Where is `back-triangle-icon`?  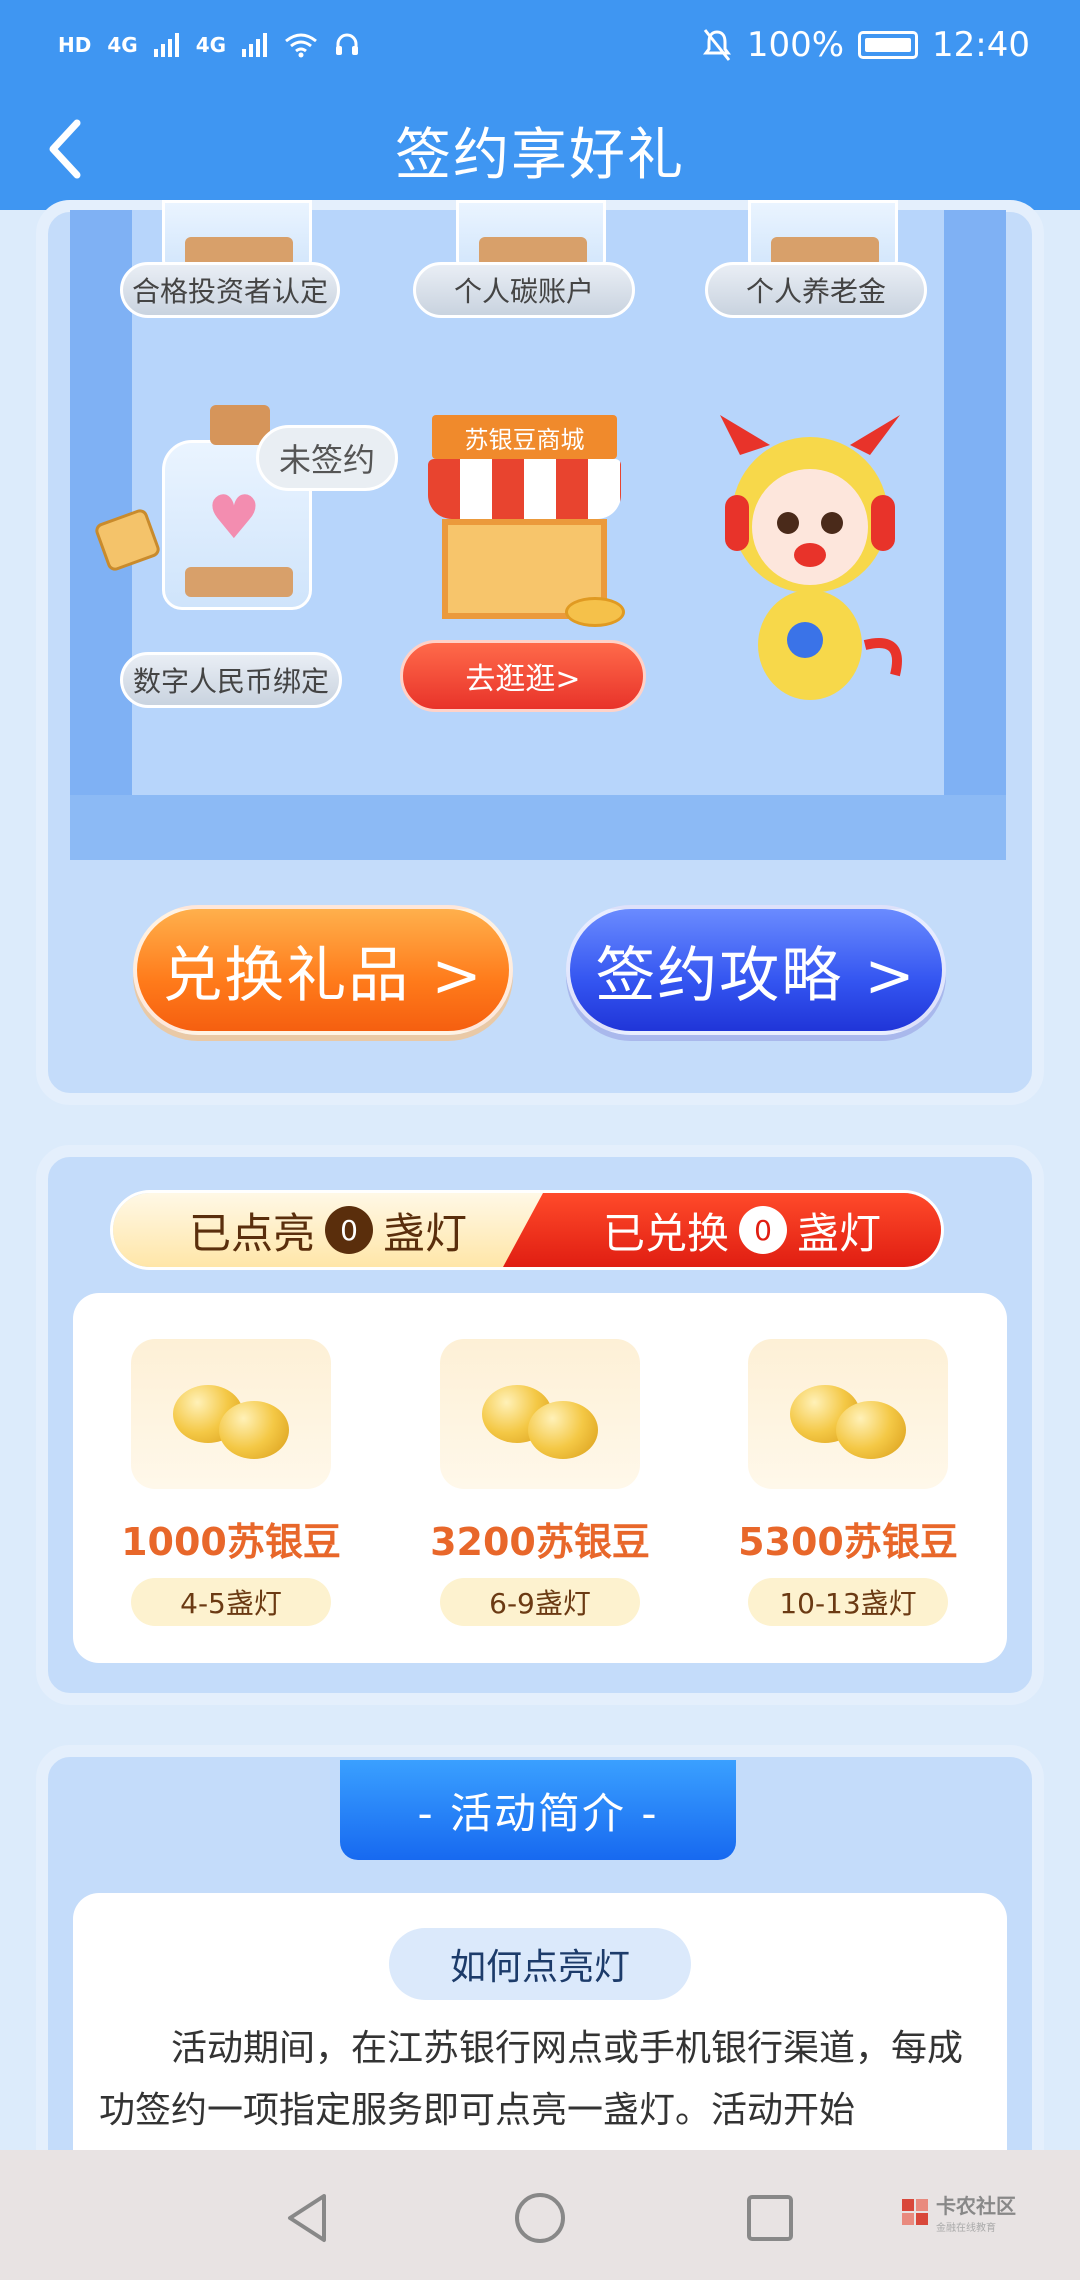
back-triangle-icon is located at coordinates (308, 2218).